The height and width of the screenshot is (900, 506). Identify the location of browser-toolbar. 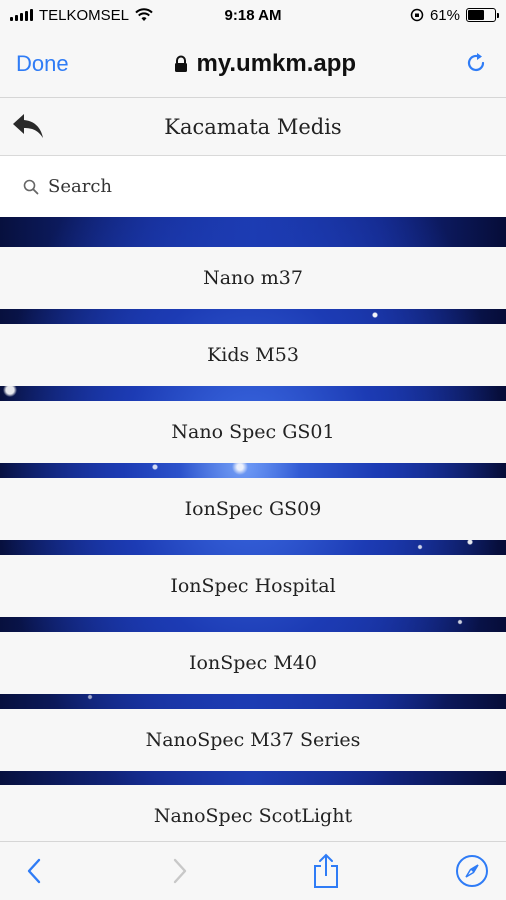
(253, 870).